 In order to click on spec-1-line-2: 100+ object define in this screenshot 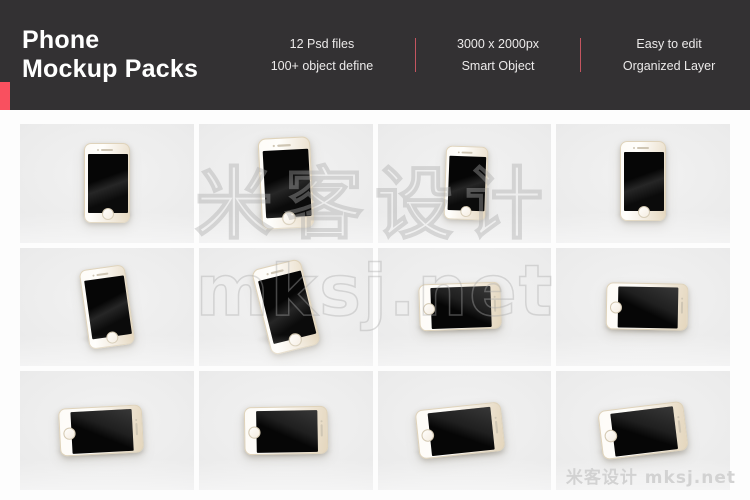, I will do `click(322, 66)`.